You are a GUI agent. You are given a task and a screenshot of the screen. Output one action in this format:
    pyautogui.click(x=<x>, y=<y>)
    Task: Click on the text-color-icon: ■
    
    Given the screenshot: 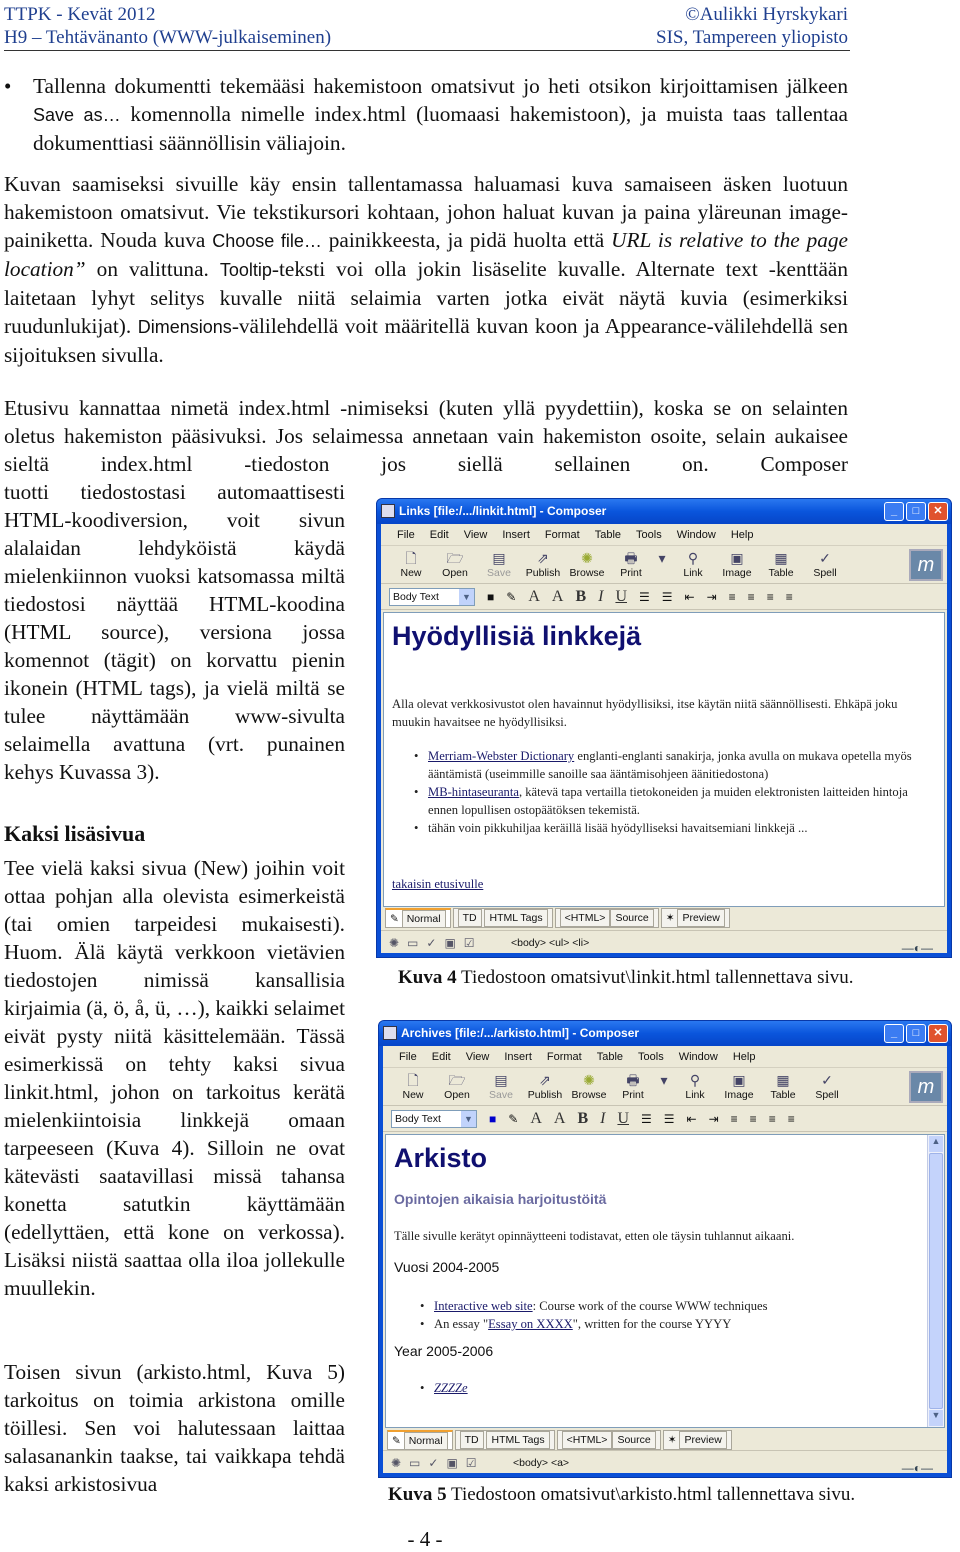 What is the action you would take?
    pyautogui.click(x=492, y=1119)
    